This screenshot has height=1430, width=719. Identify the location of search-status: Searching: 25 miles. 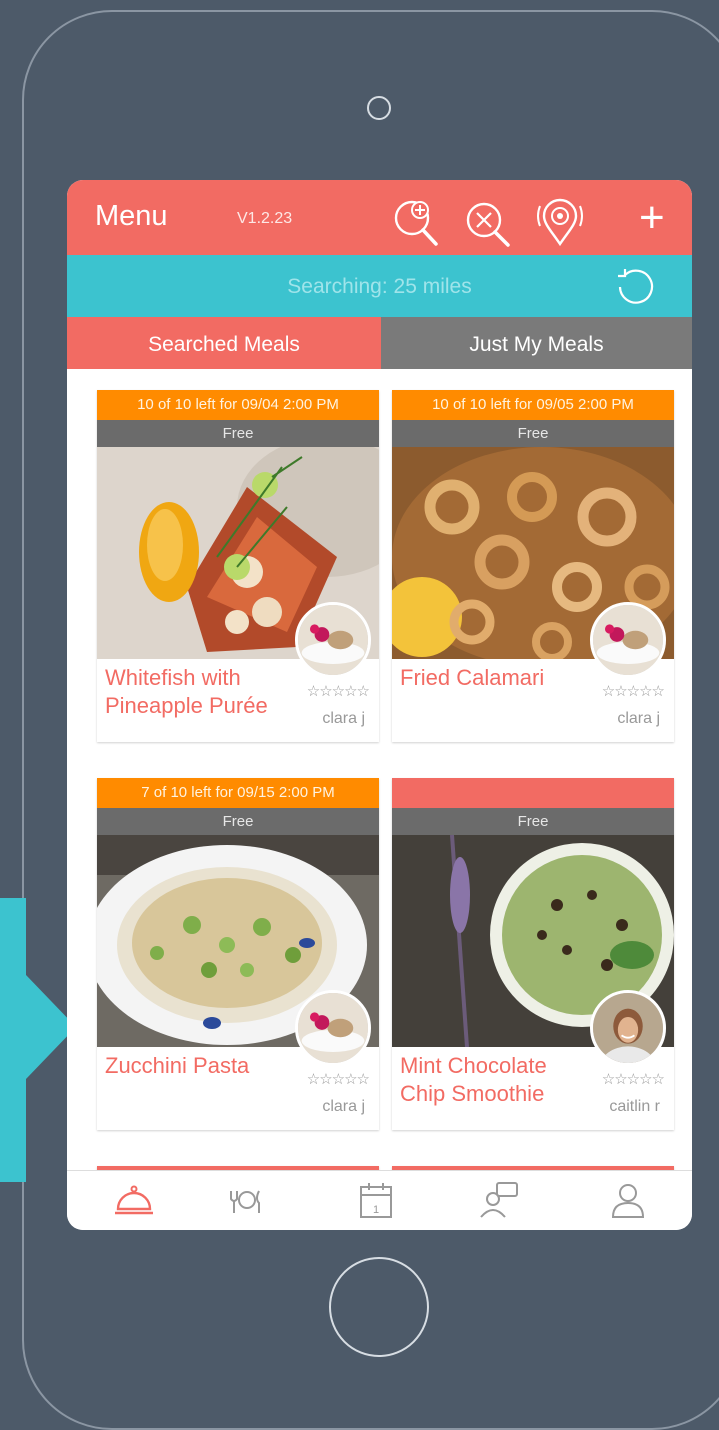
(379, 286).